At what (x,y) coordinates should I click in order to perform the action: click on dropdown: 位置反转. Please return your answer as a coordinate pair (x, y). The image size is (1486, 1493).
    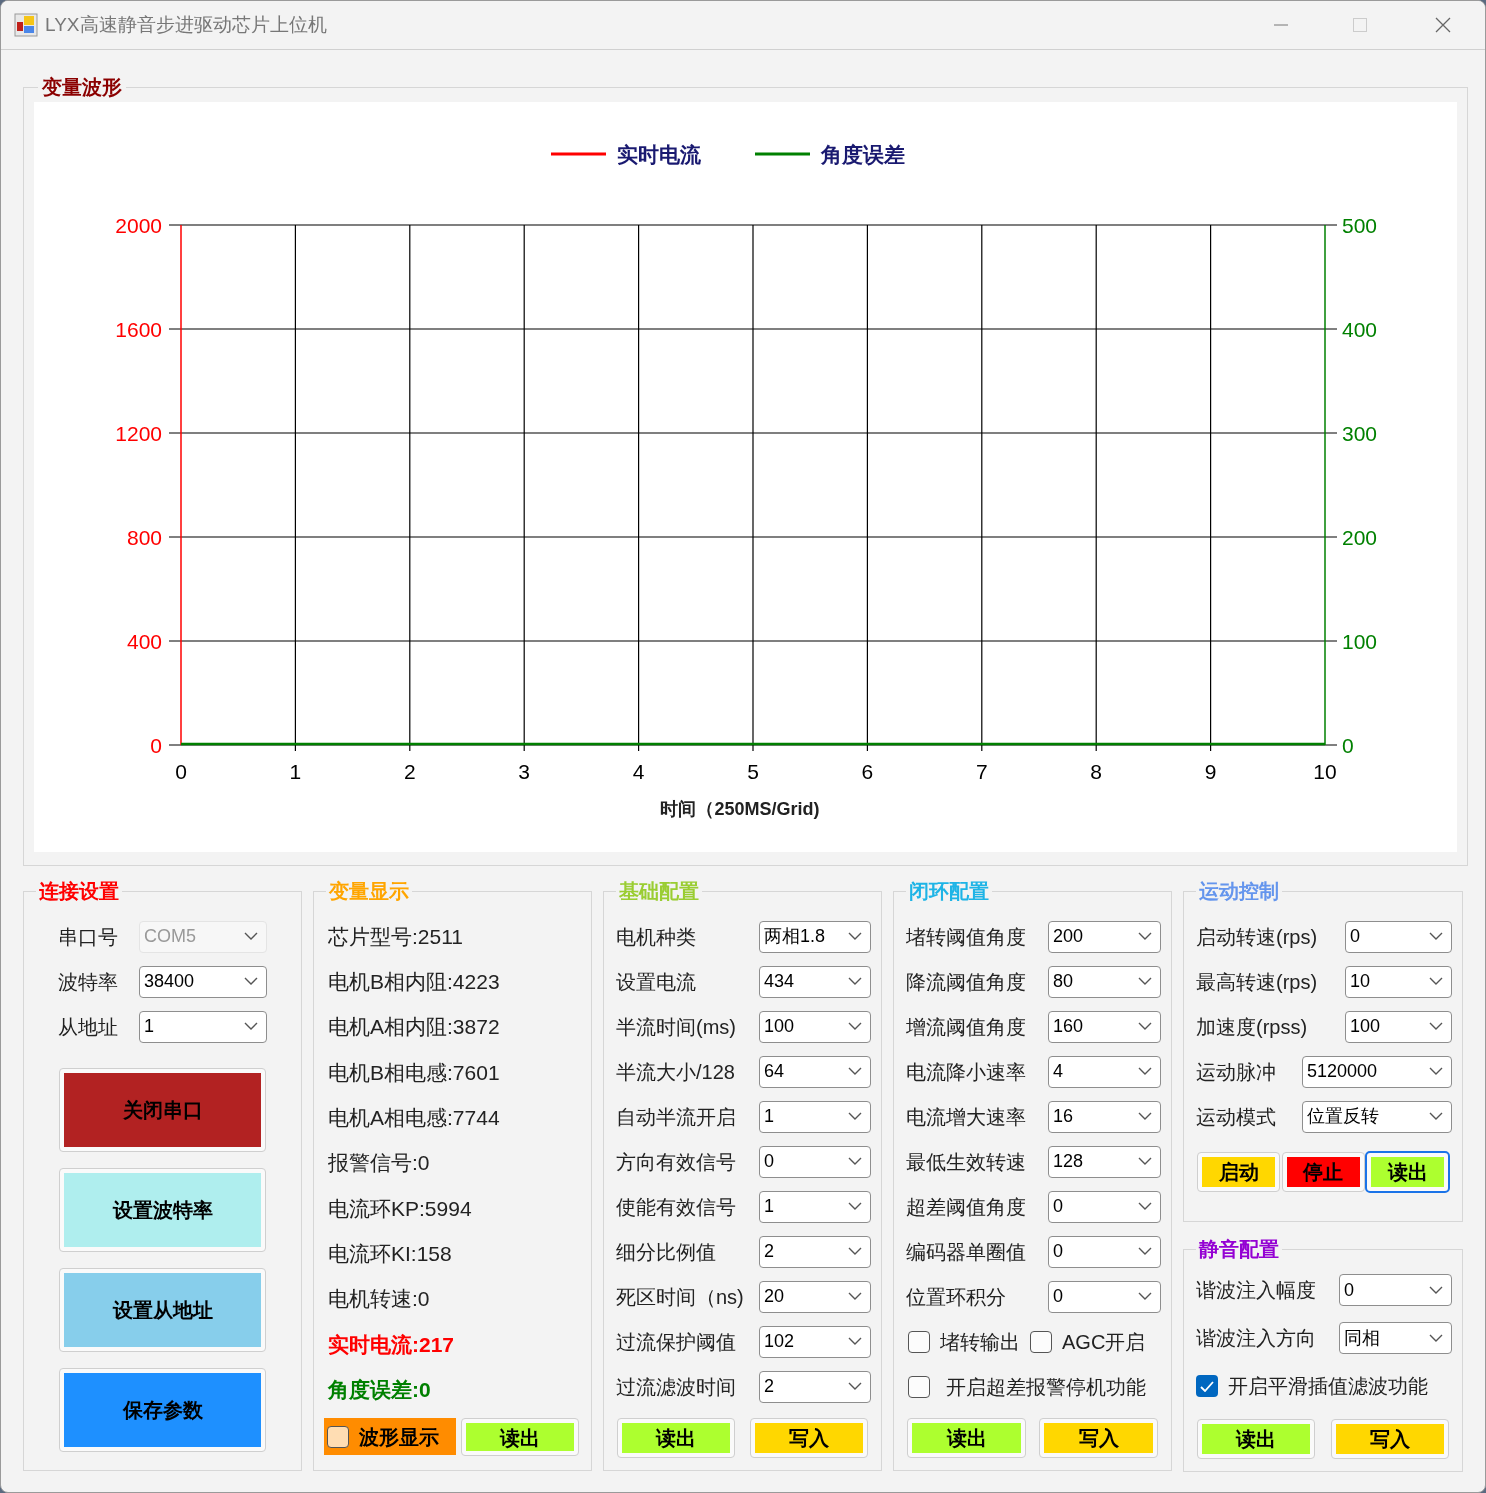
    Looking at the image, I should click on (1377, 1116).